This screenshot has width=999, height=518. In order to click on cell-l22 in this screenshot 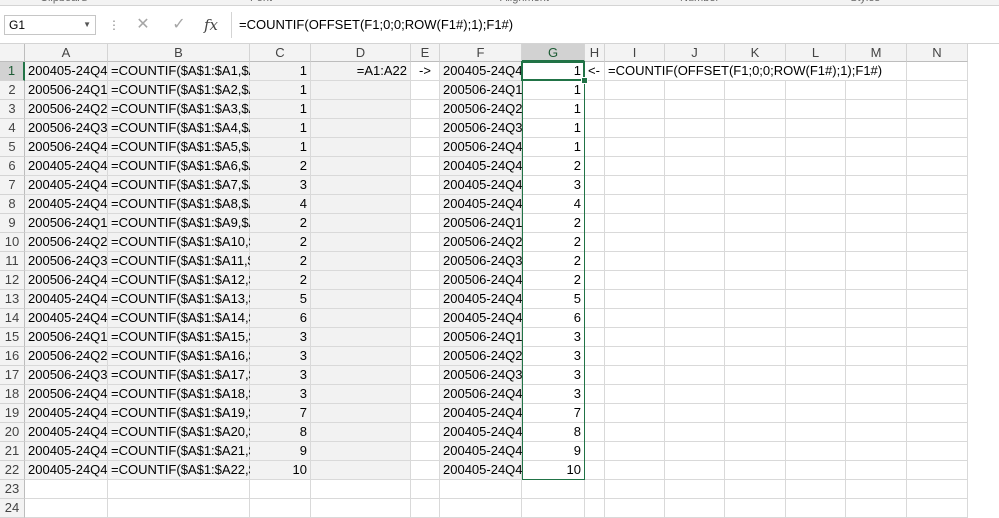, I will do `click(816, 470)`.